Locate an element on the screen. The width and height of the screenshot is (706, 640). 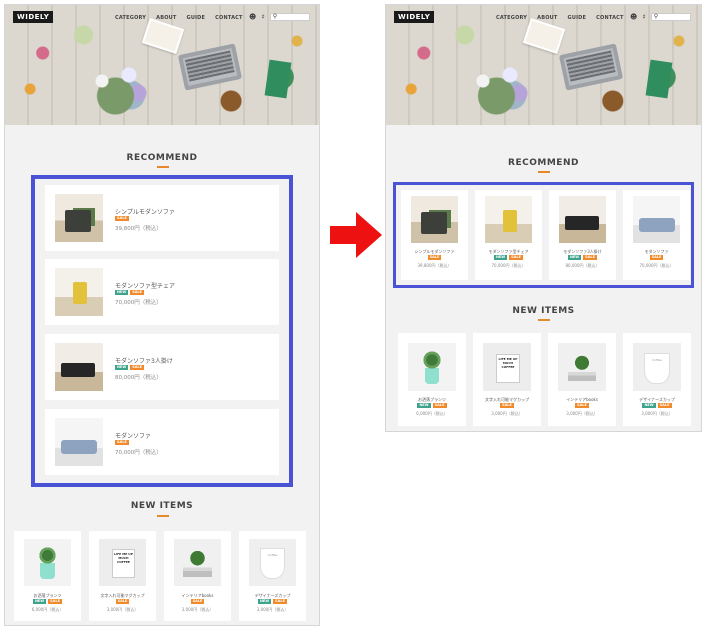
product-name: シンプルモダンソファ is located at coordinates (145, 212).